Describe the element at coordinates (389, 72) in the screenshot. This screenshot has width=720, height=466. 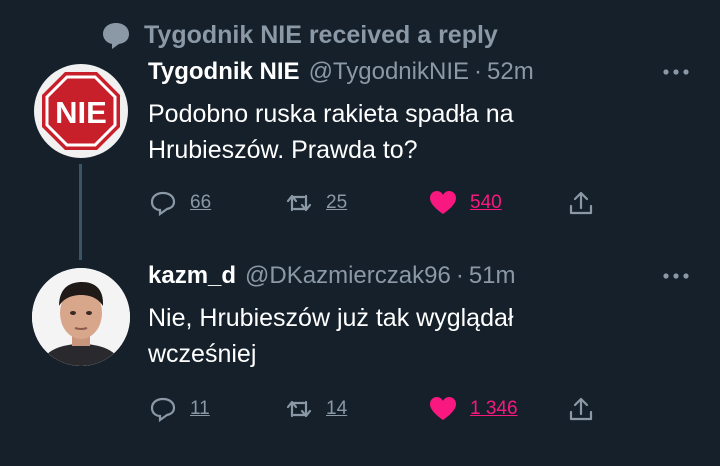
I see `user-handle: @TygodnikNIE` at that location.